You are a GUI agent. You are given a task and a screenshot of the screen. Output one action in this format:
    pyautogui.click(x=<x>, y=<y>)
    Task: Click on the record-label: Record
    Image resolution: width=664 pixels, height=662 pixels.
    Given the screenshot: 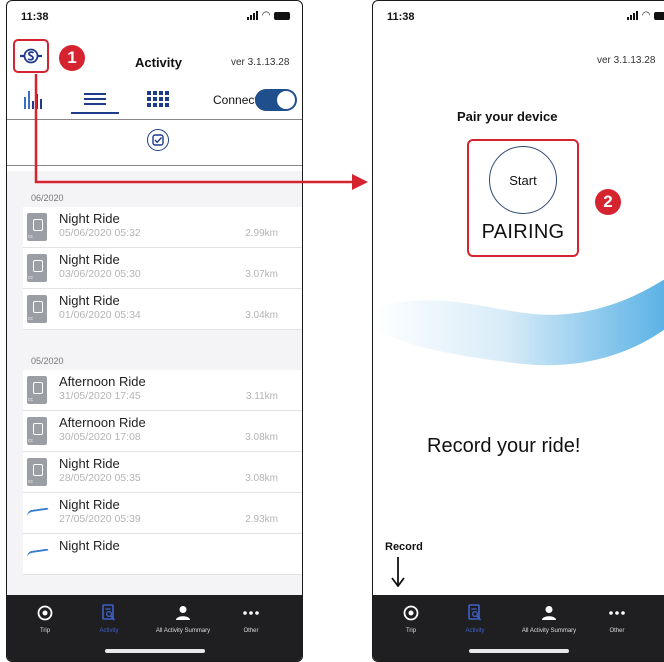 What is the action you would take?
    pyautogui.click(x=404, y=547)
    